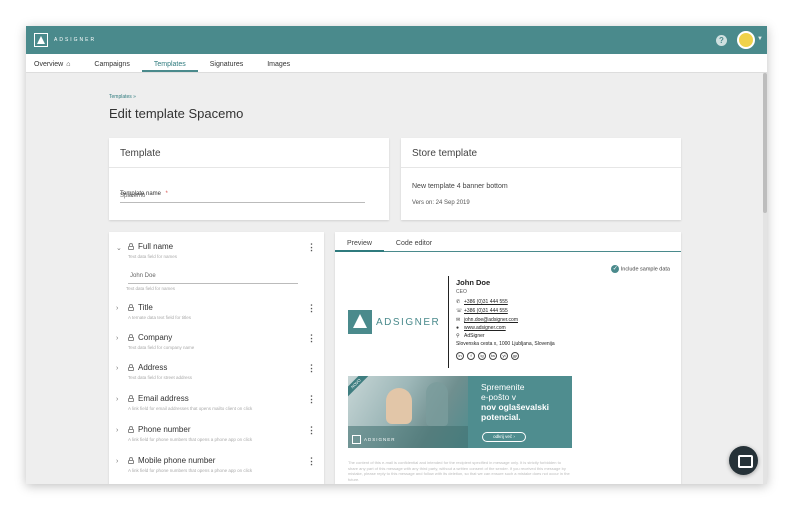  I want to click on tab-overview: Overview ⌂, so click(57, 66).